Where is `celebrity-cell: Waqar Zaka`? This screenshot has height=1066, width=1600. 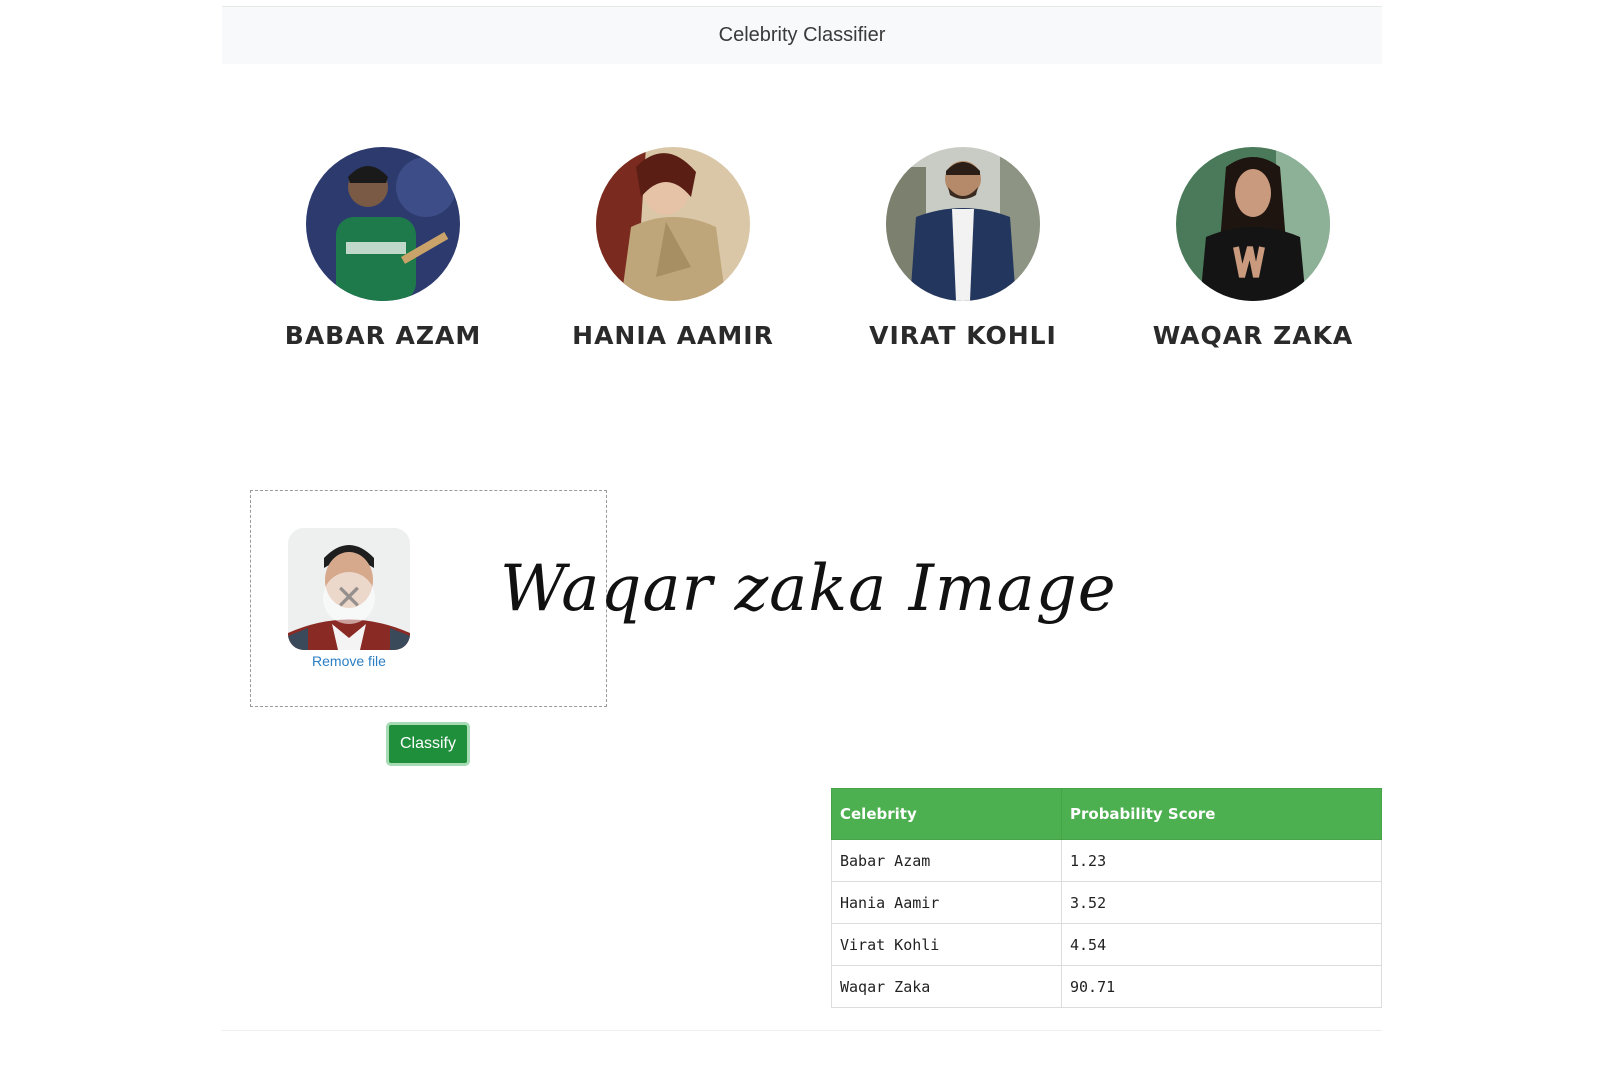
celebrity-cell: Waqar Zaka is located at coordinates (946, 986).